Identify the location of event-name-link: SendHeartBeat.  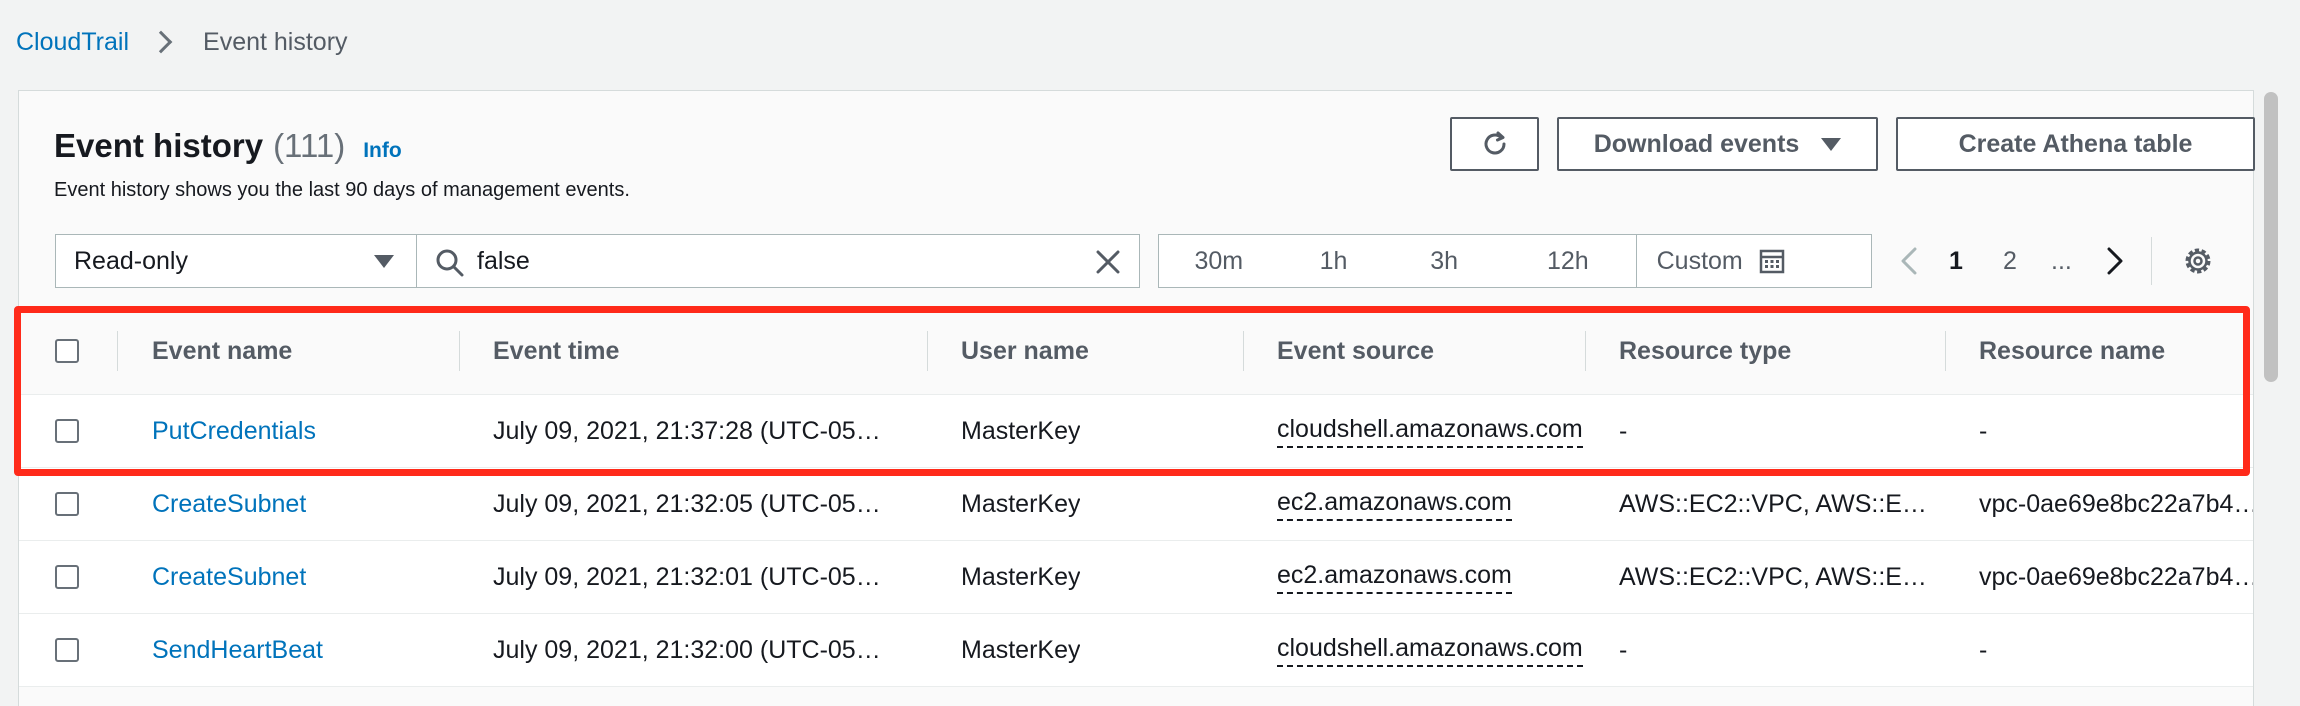
(237, 650).